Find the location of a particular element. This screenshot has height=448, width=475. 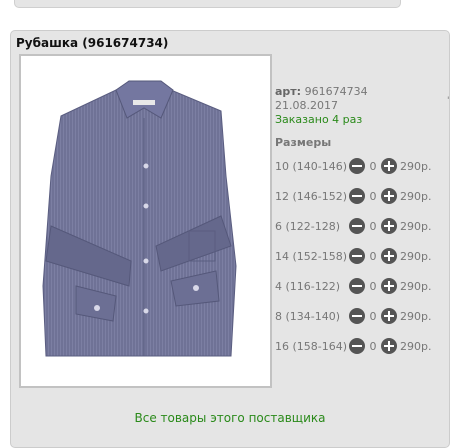

size-label: 6 (122-128) is located at coordinates (308, 226).